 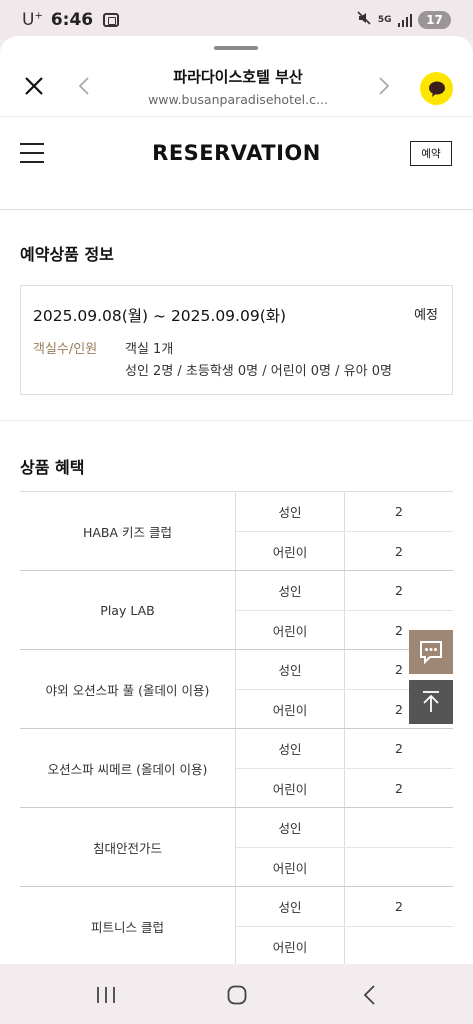 What do you see at coordinates (236, 420) in the screenshot?
I see `section-divider` at bounding box center [236, 420].